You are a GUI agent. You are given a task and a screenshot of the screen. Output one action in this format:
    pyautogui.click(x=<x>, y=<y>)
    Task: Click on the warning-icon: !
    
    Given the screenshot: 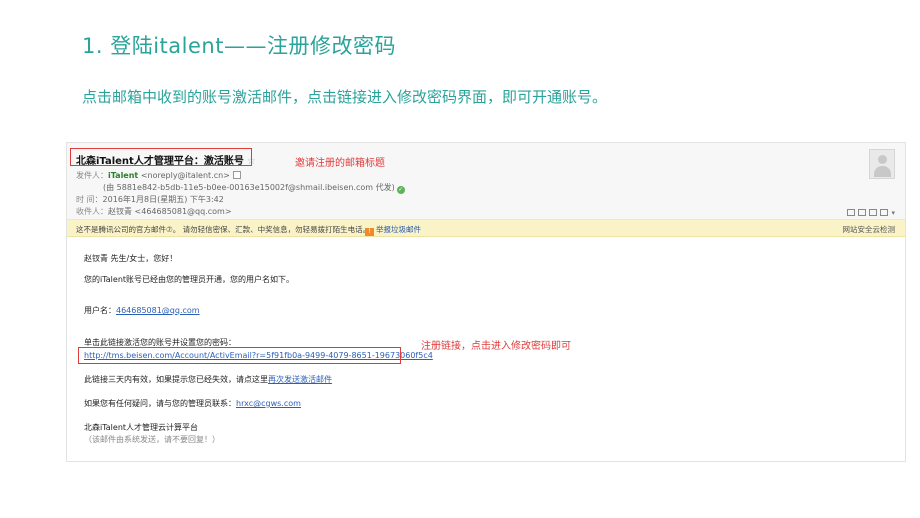 What is the action you would take?
    pyautogui.click(x=369, y=232)
    